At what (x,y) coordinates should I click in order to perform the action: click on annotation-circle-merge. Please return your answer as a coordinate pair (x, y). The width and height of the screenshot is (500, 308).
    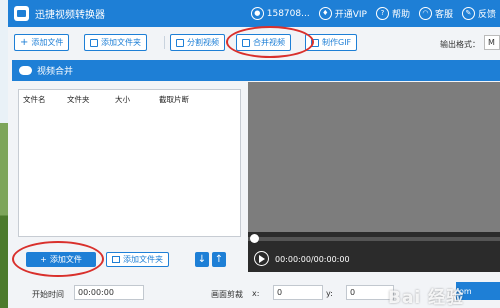
    Looking at the image, I should click on (270, 42).